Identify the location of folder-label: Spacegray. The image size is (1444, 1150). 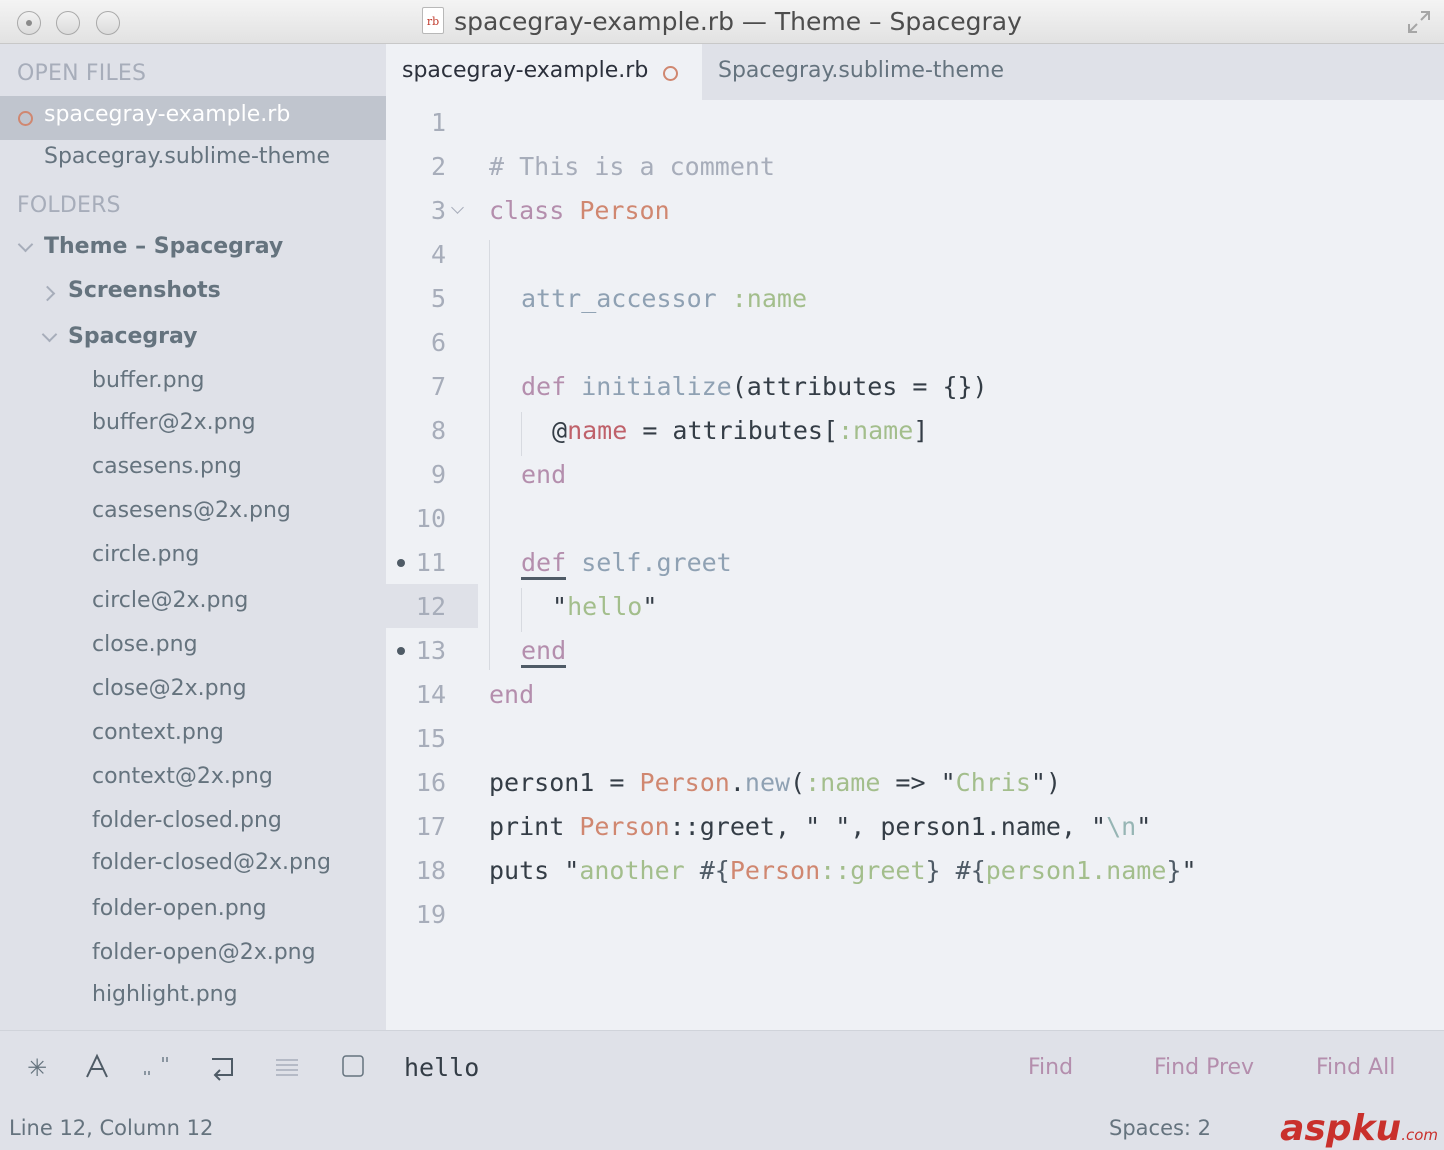
(133, 336).